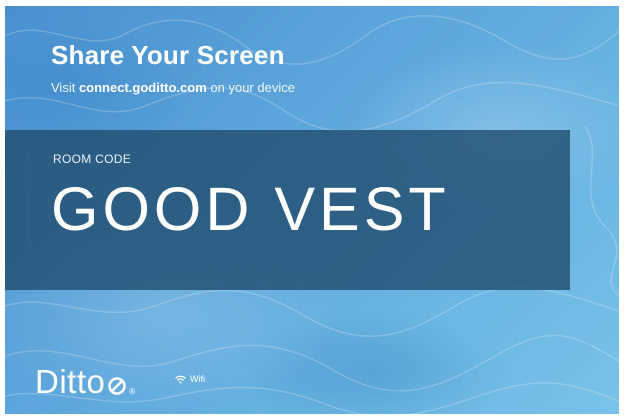  I want to click on logo-wordmark: Ditto, so click(70, 381).